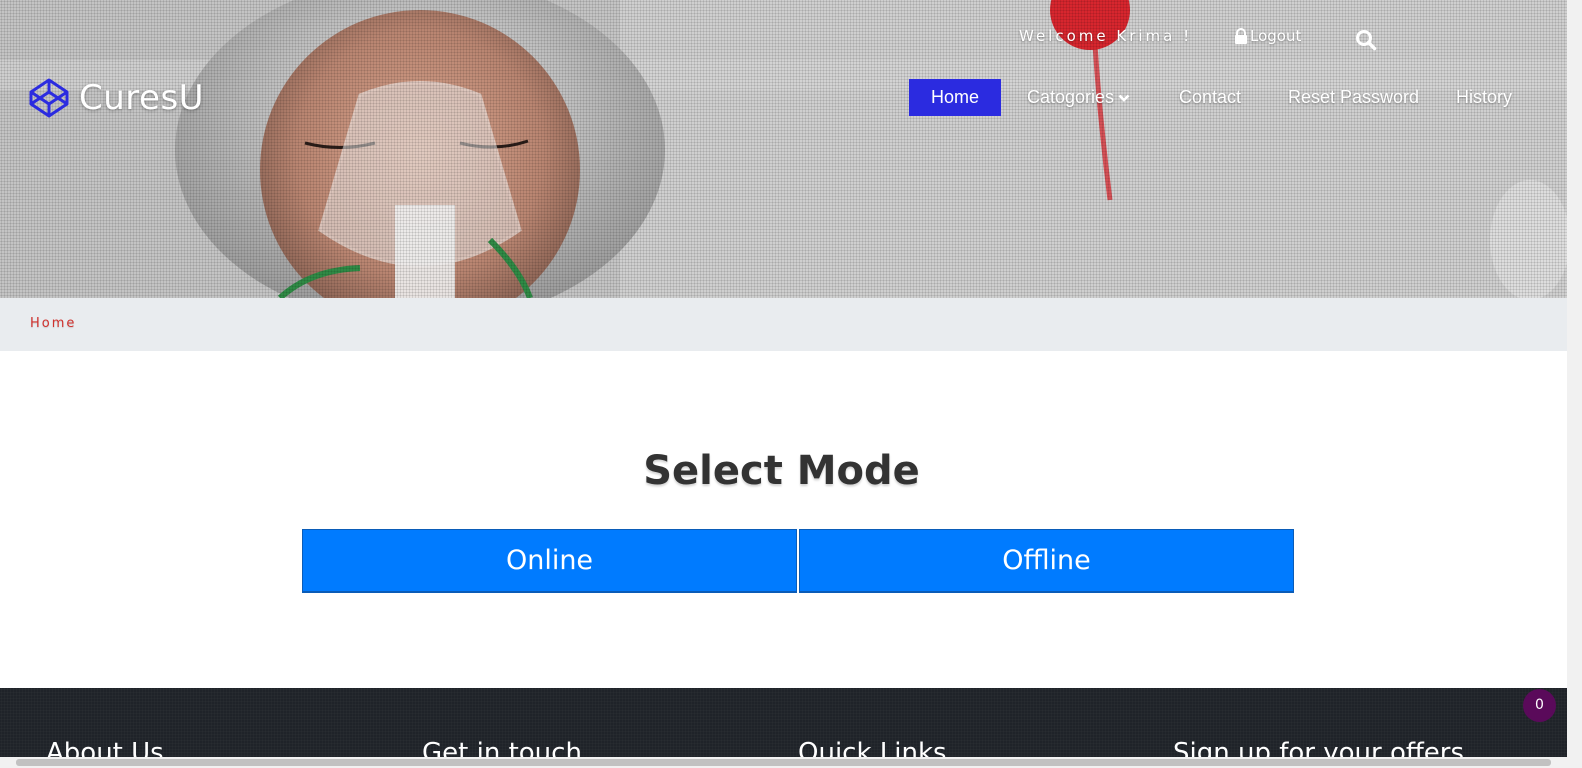 The width and height of the screenshot is (1582, 768). What do you see at coordinates (49, 98) in the screenshot?
I see `codepen-cube-icon` at bounding box center [49, 98].